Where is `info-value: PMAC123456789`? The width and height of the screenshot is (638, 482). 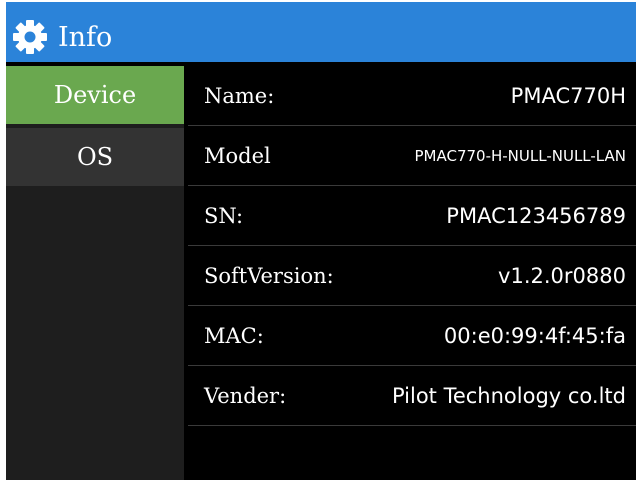
info-value: PMAC123456789 is located at coordinates (536, 216).